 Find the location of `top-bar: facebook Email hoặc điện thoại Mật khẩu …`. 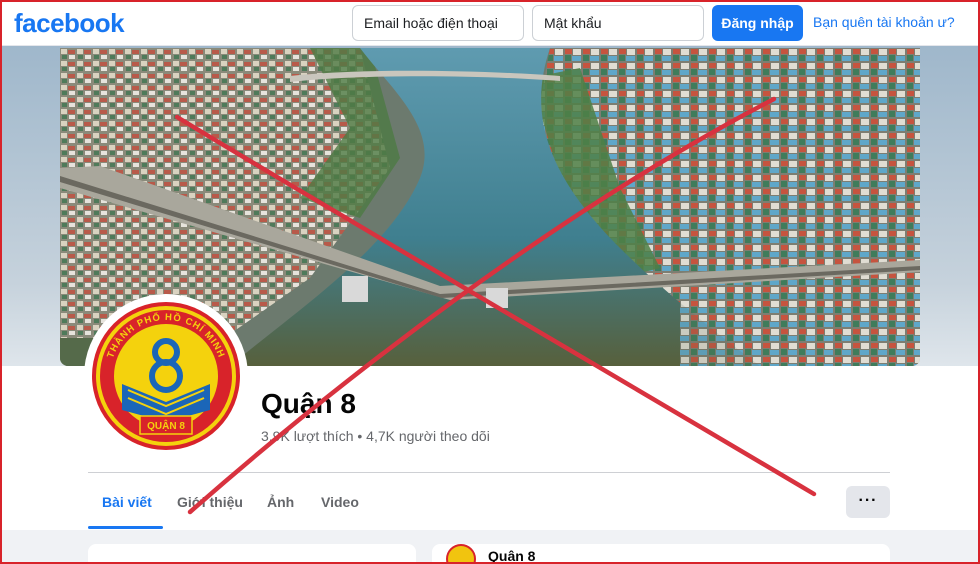

top-bar: facebook Email hoặc điện thoại Mật khẩu … is located at coordinates (490, 23).